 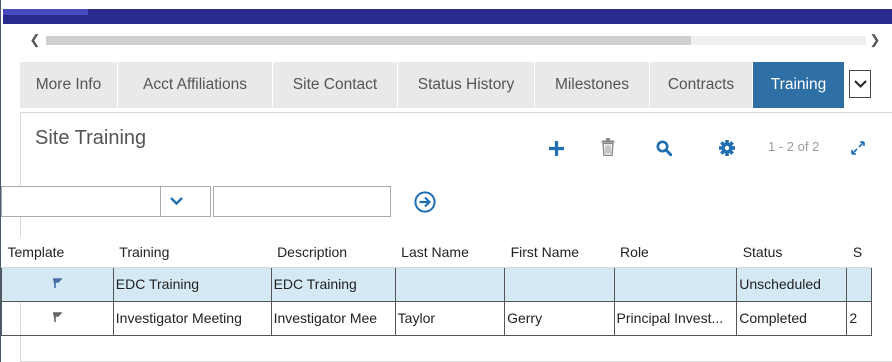 I want to click on role-cell, so click(x=675, y=284).